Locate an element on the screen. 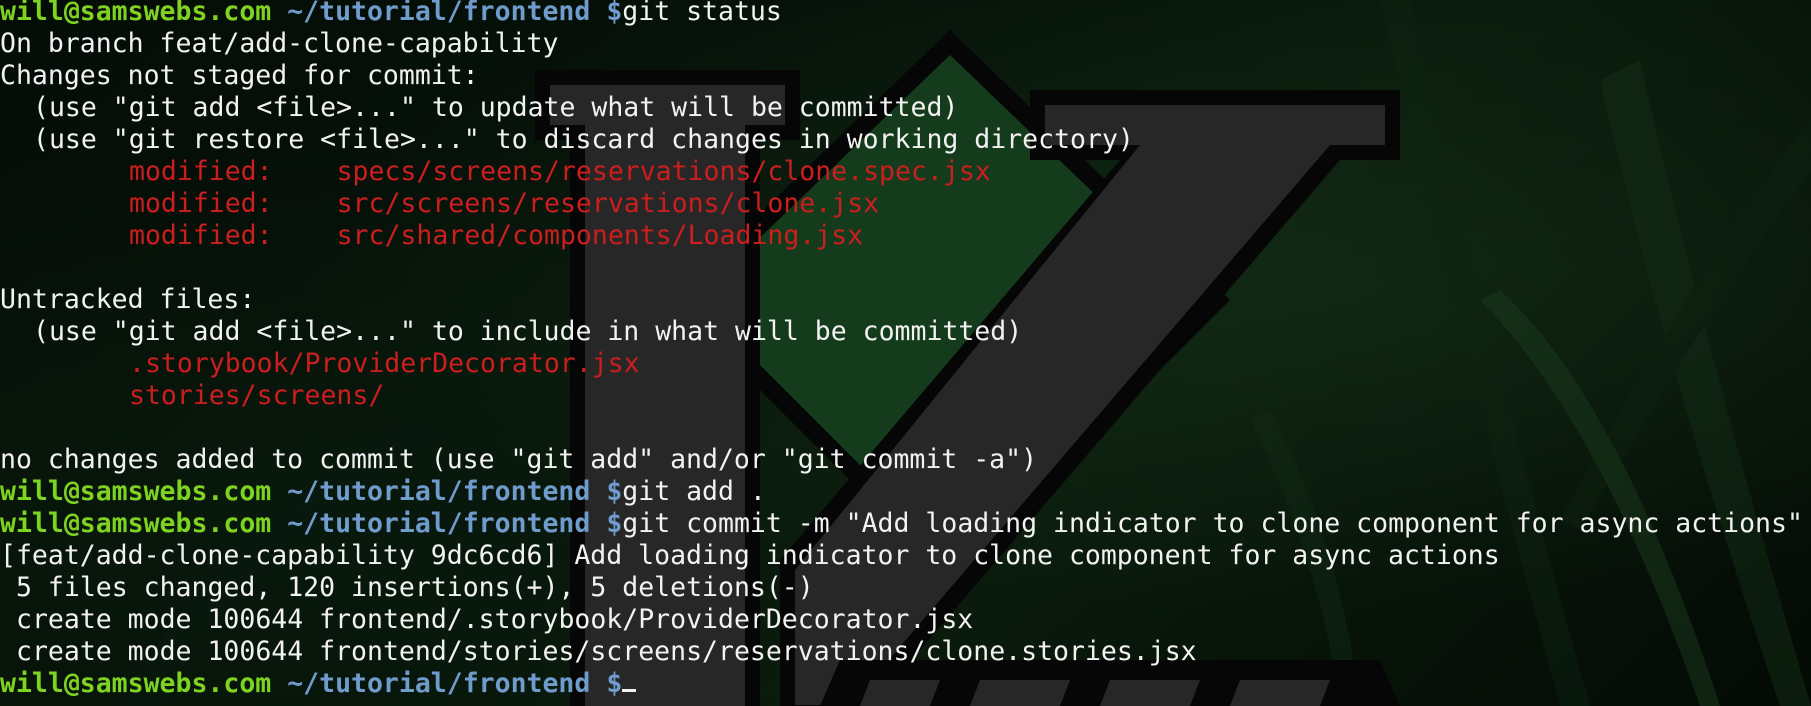 This screenshot has width=1811, height=706. output-line: On branch feat/add-clone-capability is located at coordinates (279, 43).